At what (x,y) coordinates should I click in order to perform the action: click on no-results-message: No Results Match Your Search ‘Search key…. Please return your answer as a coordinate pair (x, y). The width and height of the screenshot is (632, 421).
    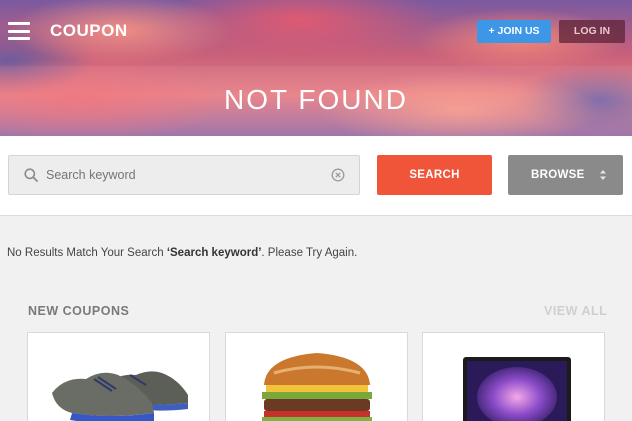
    Looking at the image, I should click on (182, 253).